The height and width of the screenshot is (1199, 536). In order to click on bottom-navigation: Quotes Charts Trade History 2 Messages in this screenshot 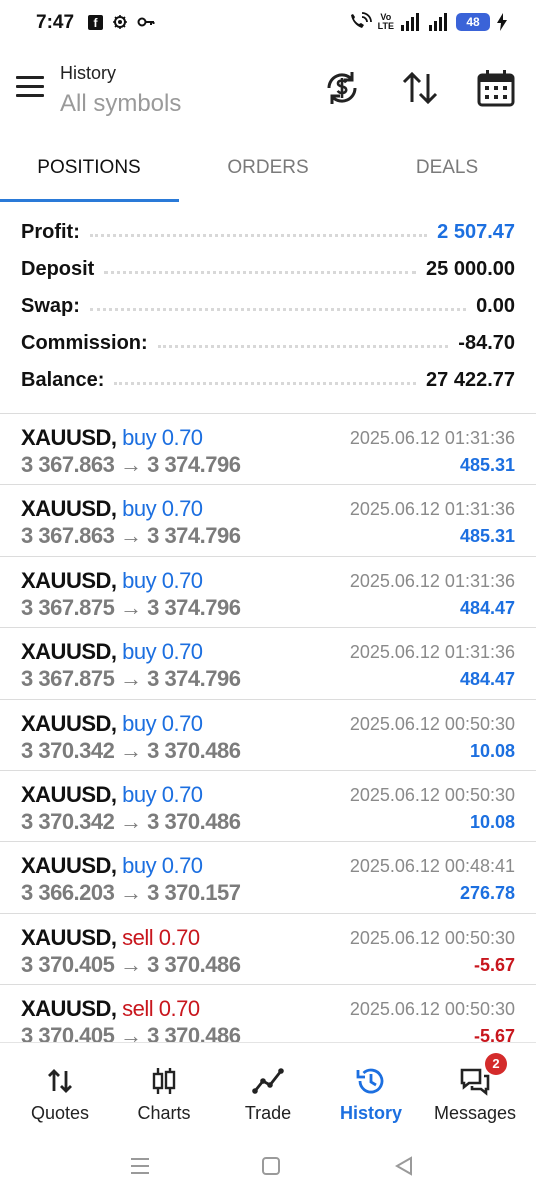, I will do `click(268, 1090)`.